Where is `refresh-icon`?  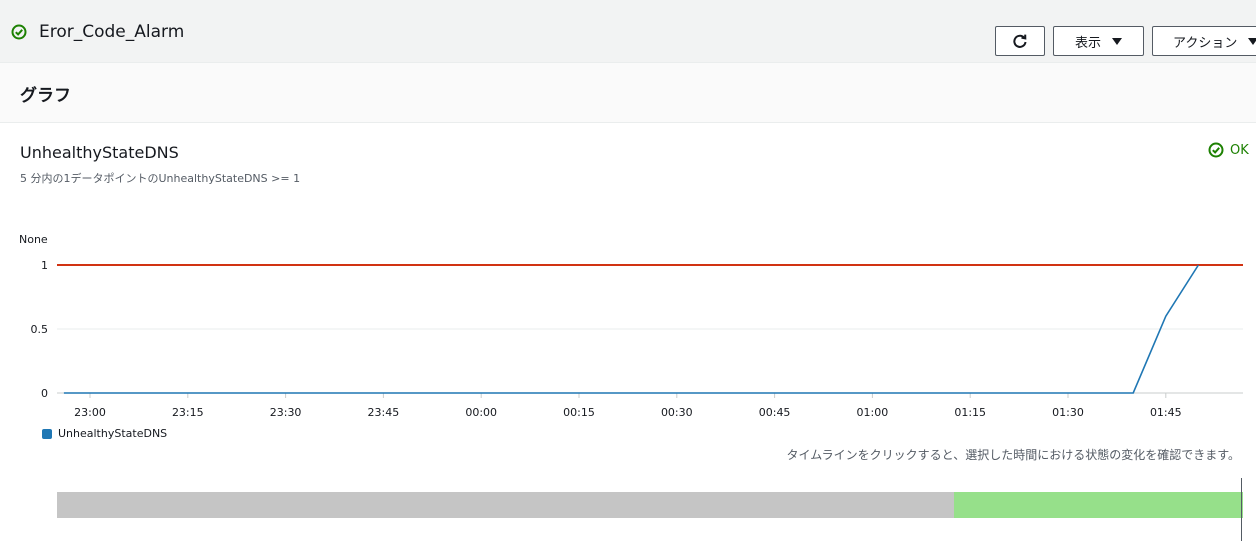 refresh-icon is located at coordinates (1020, 41).